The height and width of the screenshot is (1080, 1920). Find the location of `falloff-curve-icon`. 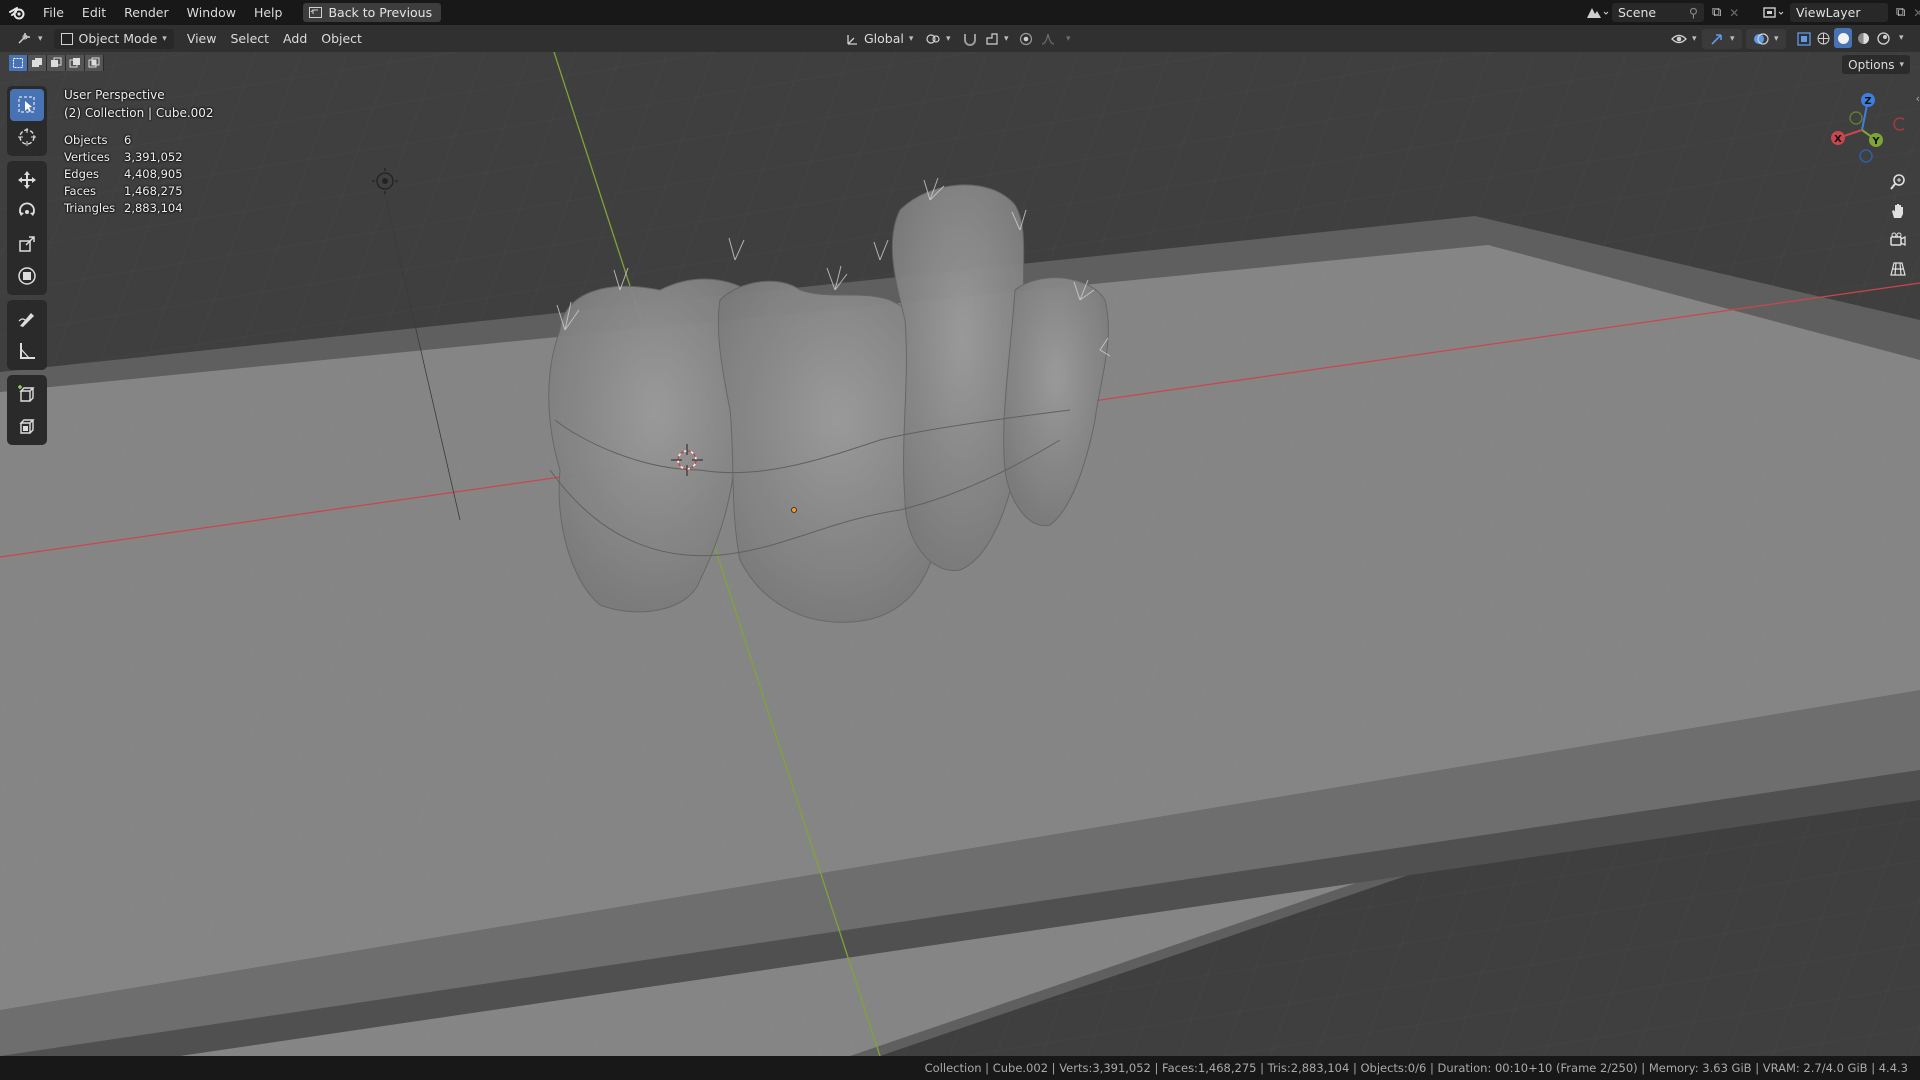

falloff-curve-icon is located at coordinates (1048, 39).